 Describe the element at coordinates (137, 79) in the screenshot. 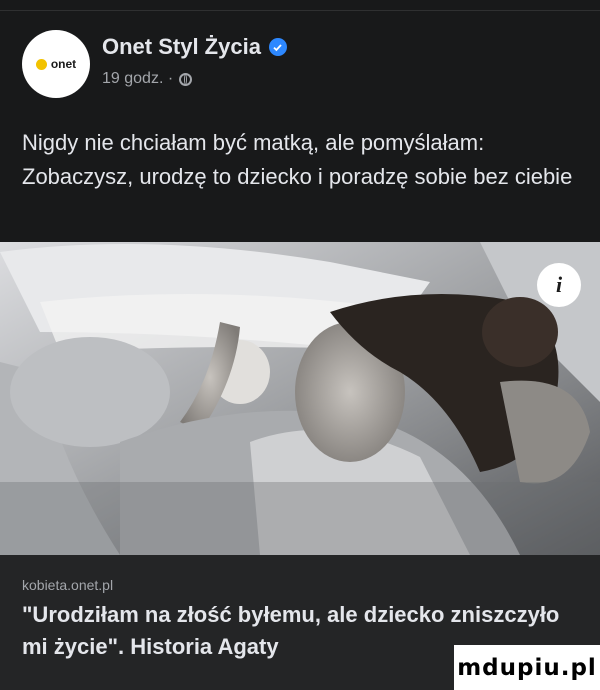

I see `post-time: 19 godz. ·` at that location.